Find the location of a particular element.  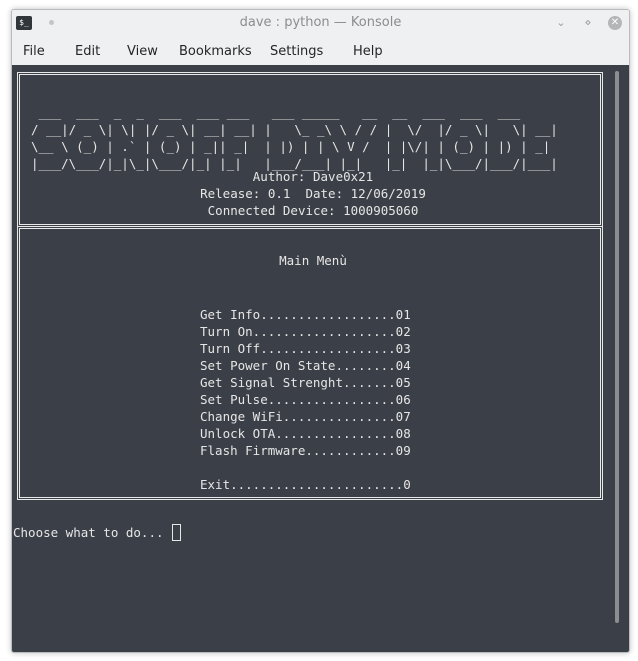

menu-option-exit: Exit.......................0 is located at coordinates (305, 484).